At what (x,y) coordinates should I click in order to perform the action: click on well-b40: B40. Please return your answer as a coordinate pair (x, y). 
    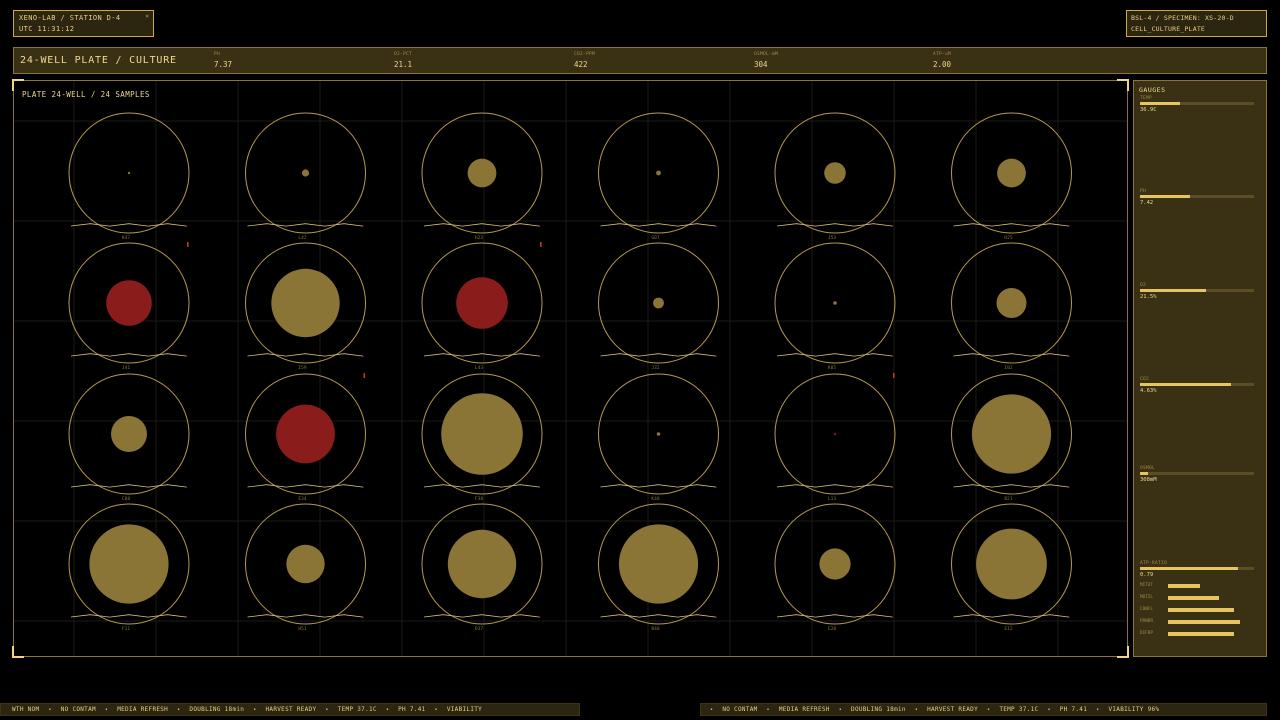
    Looking at the image, I should click on (658, 567).